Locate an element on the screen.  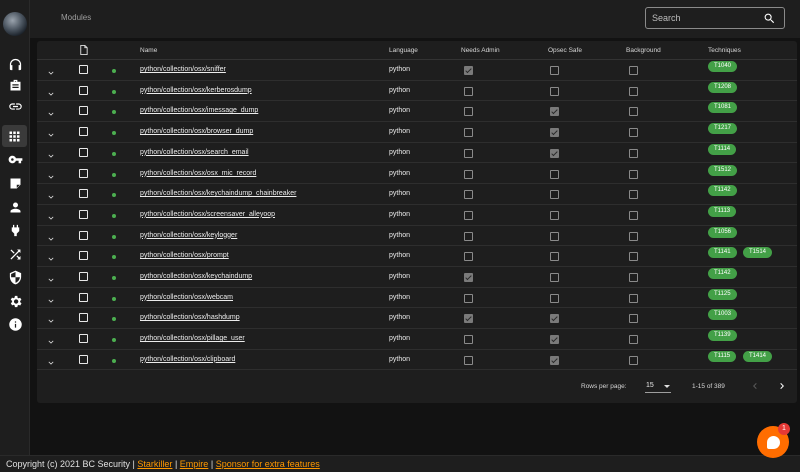
nav-gear is located at coordinates (15, 301).